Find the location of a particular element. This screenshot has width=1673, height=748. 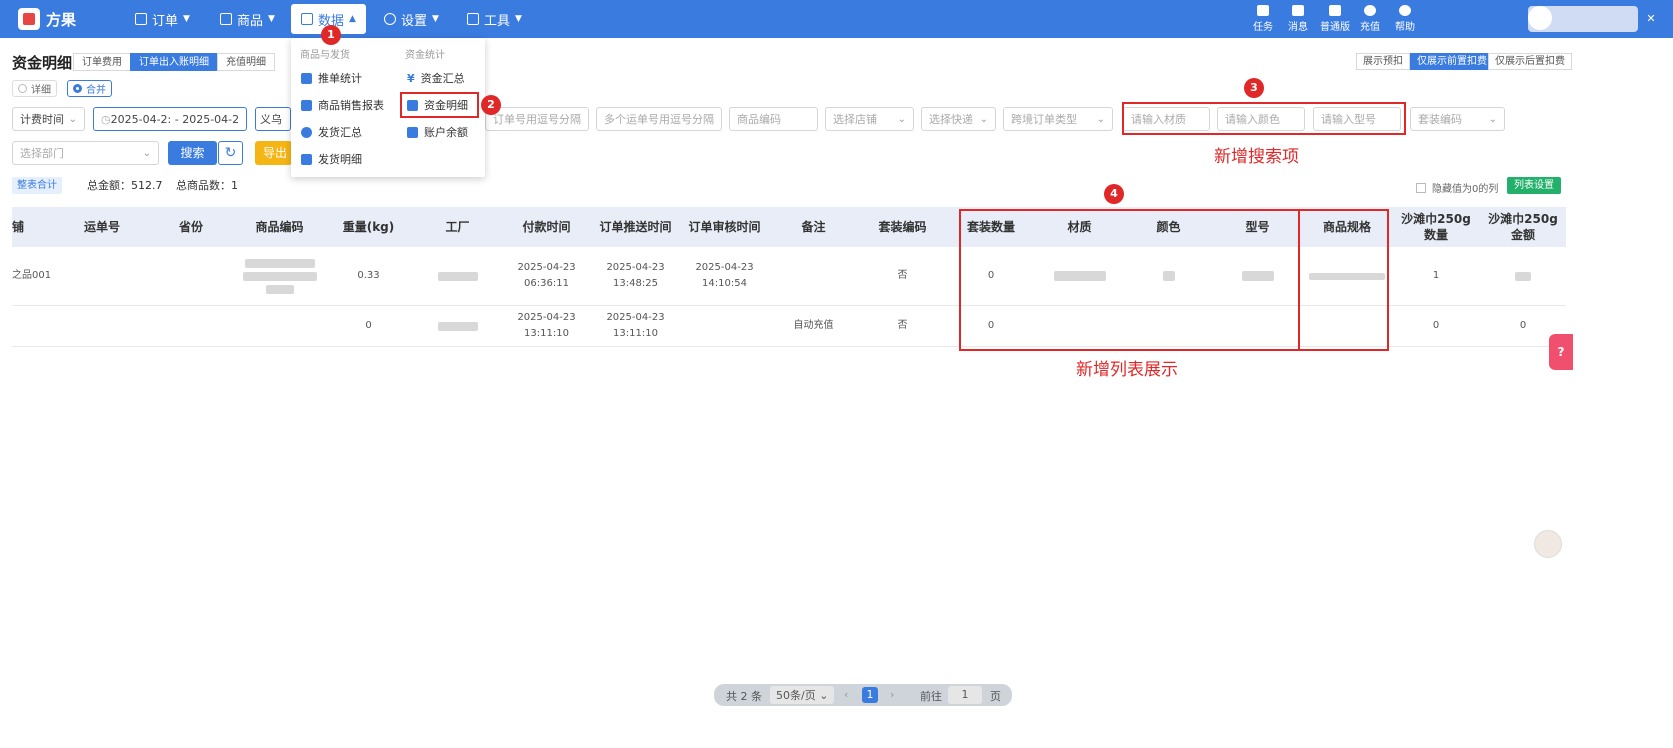

top-edition-label: 普通版 is located at coordinates (1335, 27).